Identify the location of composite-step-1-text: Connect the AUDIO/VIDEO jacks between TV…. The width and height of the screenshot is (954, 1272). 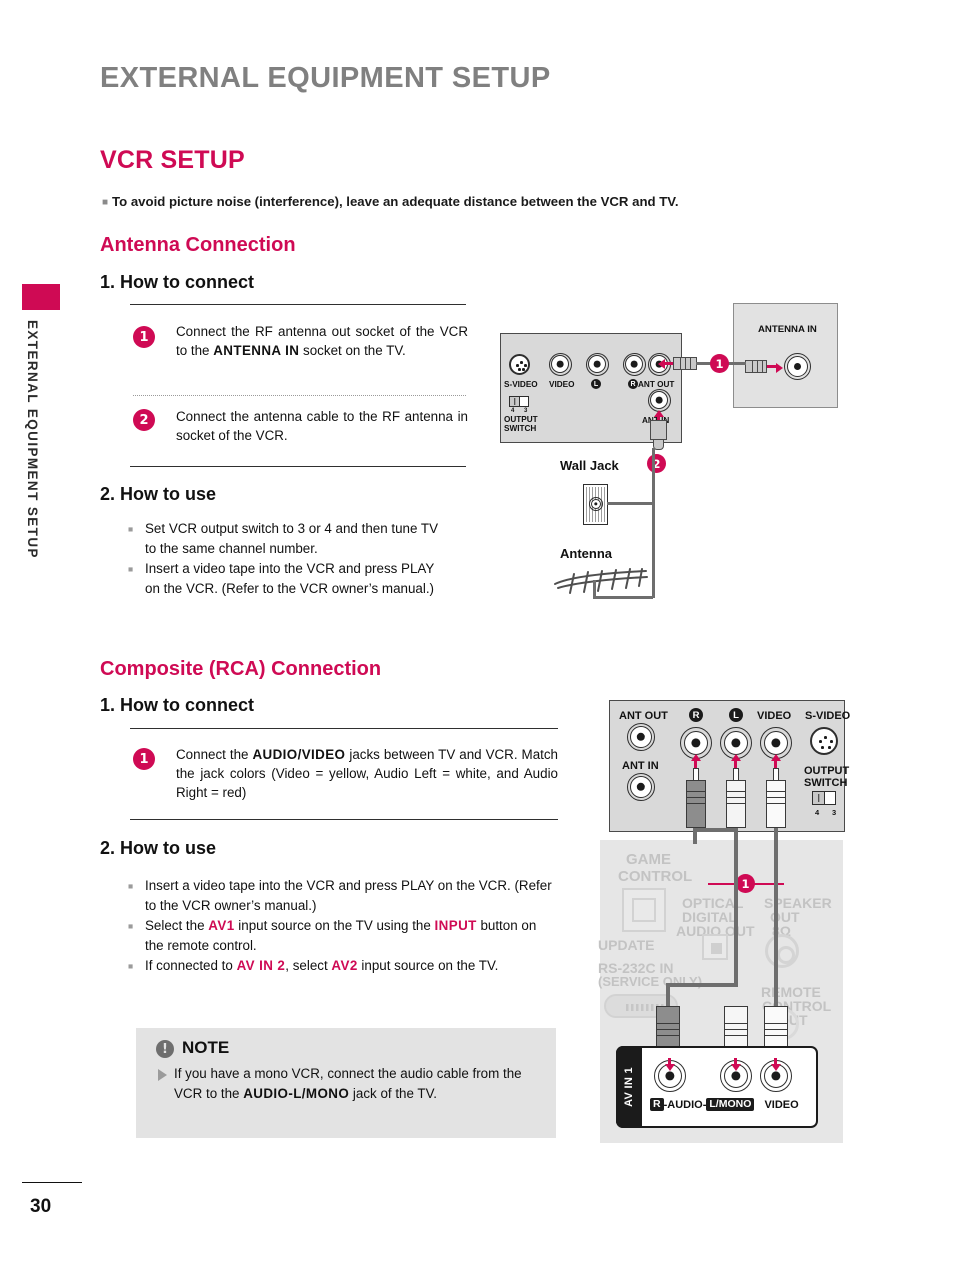
(367, 773).